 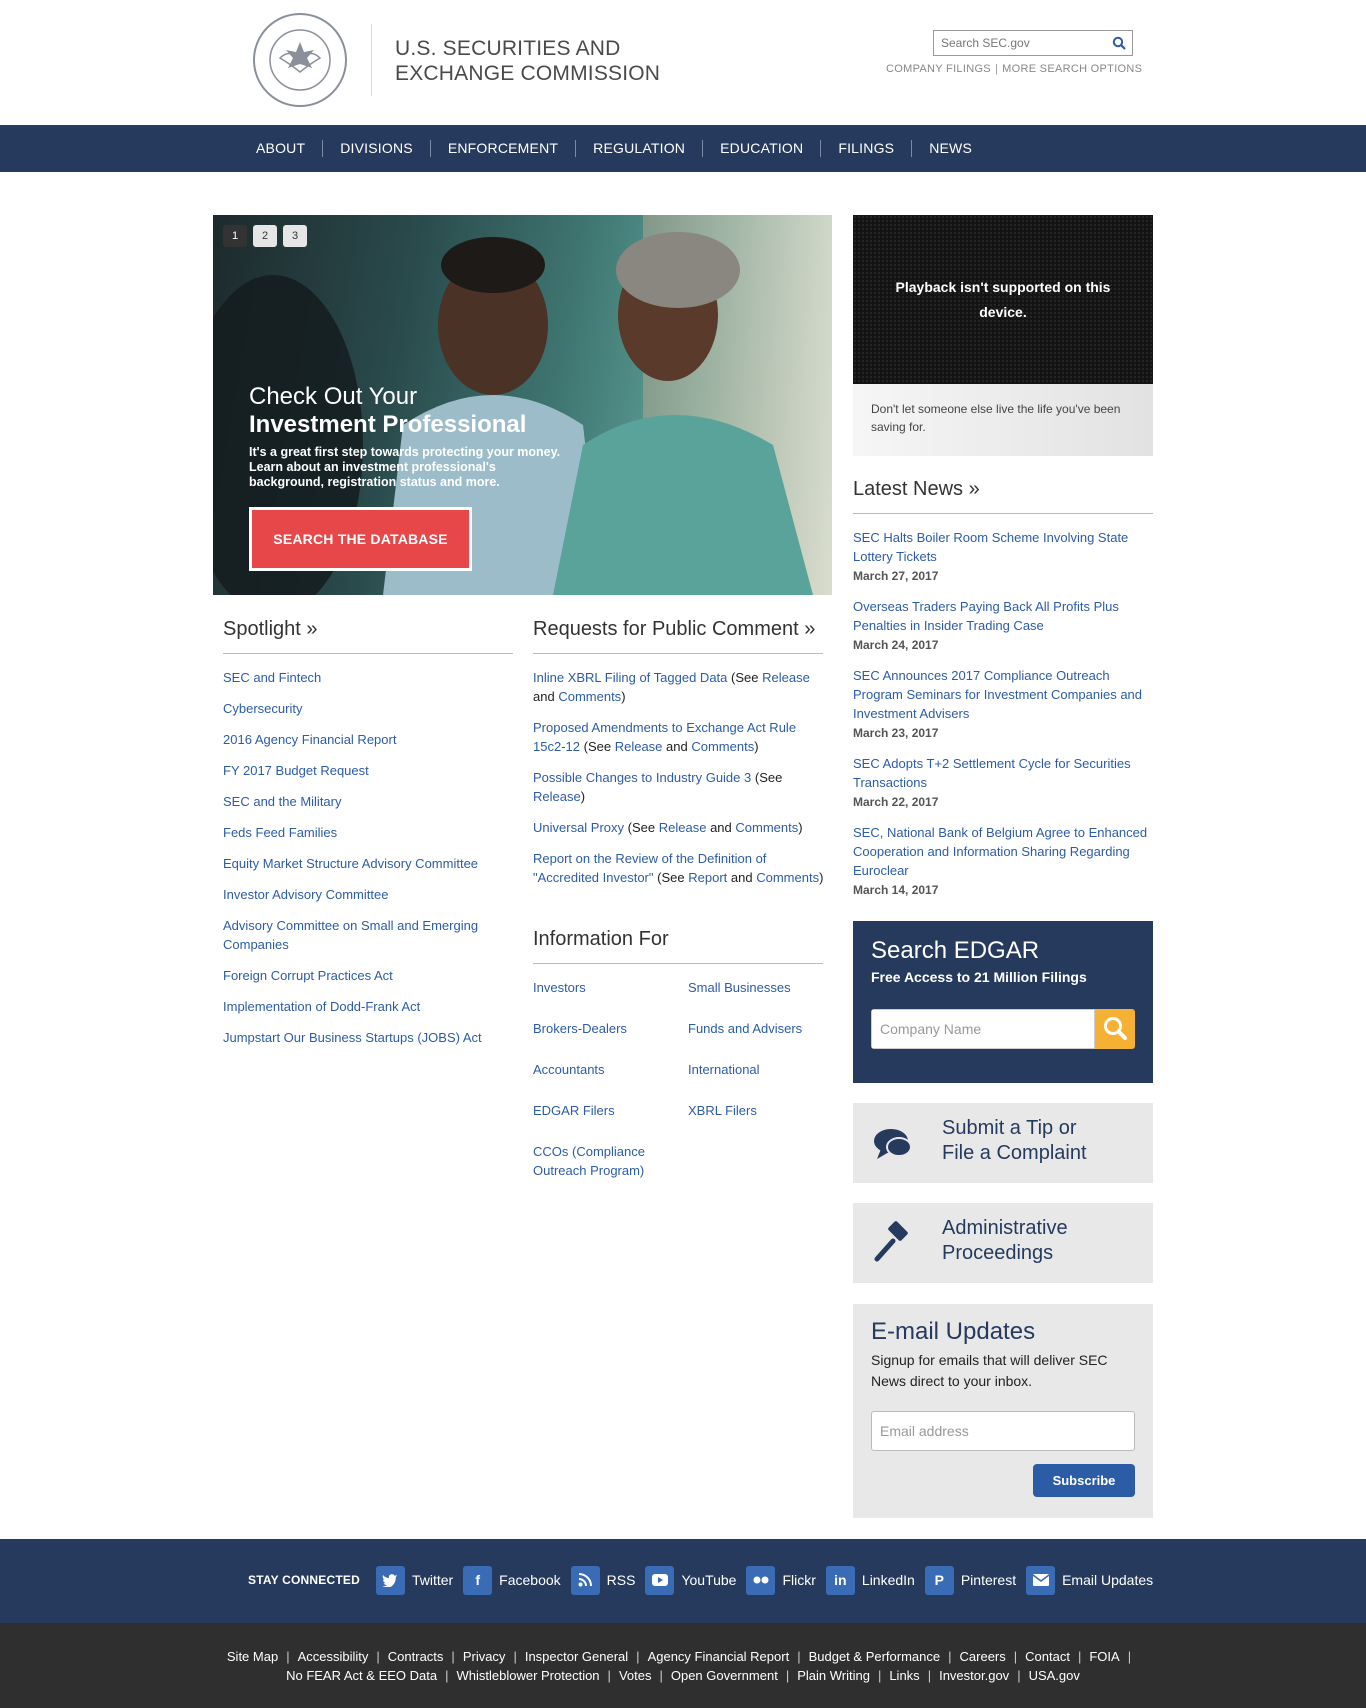 I want to click on email-address-input, so click(x=1003, y=1431).